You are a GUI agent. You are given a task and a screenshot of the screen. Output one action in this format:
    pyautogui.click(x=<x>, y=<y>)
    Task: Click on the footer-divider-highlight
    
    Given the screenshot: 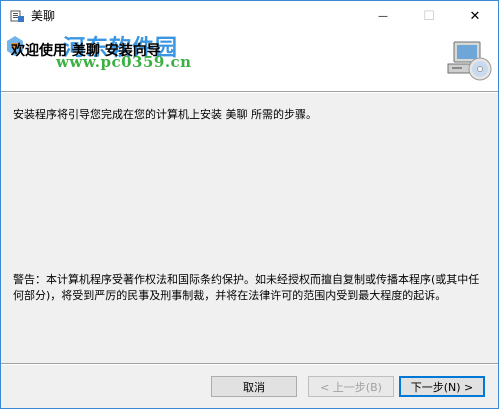 What is the action you would take?
    pyautogui.click(x=249, y=364)
    